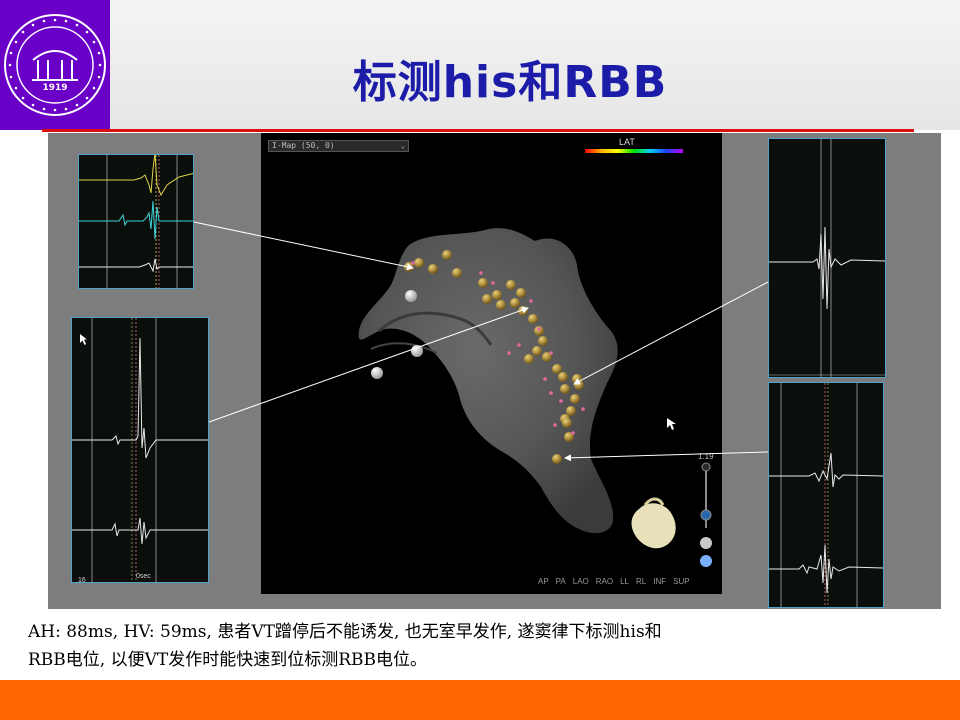 Image resolution: width=960 pixels, height=720 pixels. Describe the element at coordinates (827, 258) in the screenshot. I see `egm-right-upper-panel` at that location.